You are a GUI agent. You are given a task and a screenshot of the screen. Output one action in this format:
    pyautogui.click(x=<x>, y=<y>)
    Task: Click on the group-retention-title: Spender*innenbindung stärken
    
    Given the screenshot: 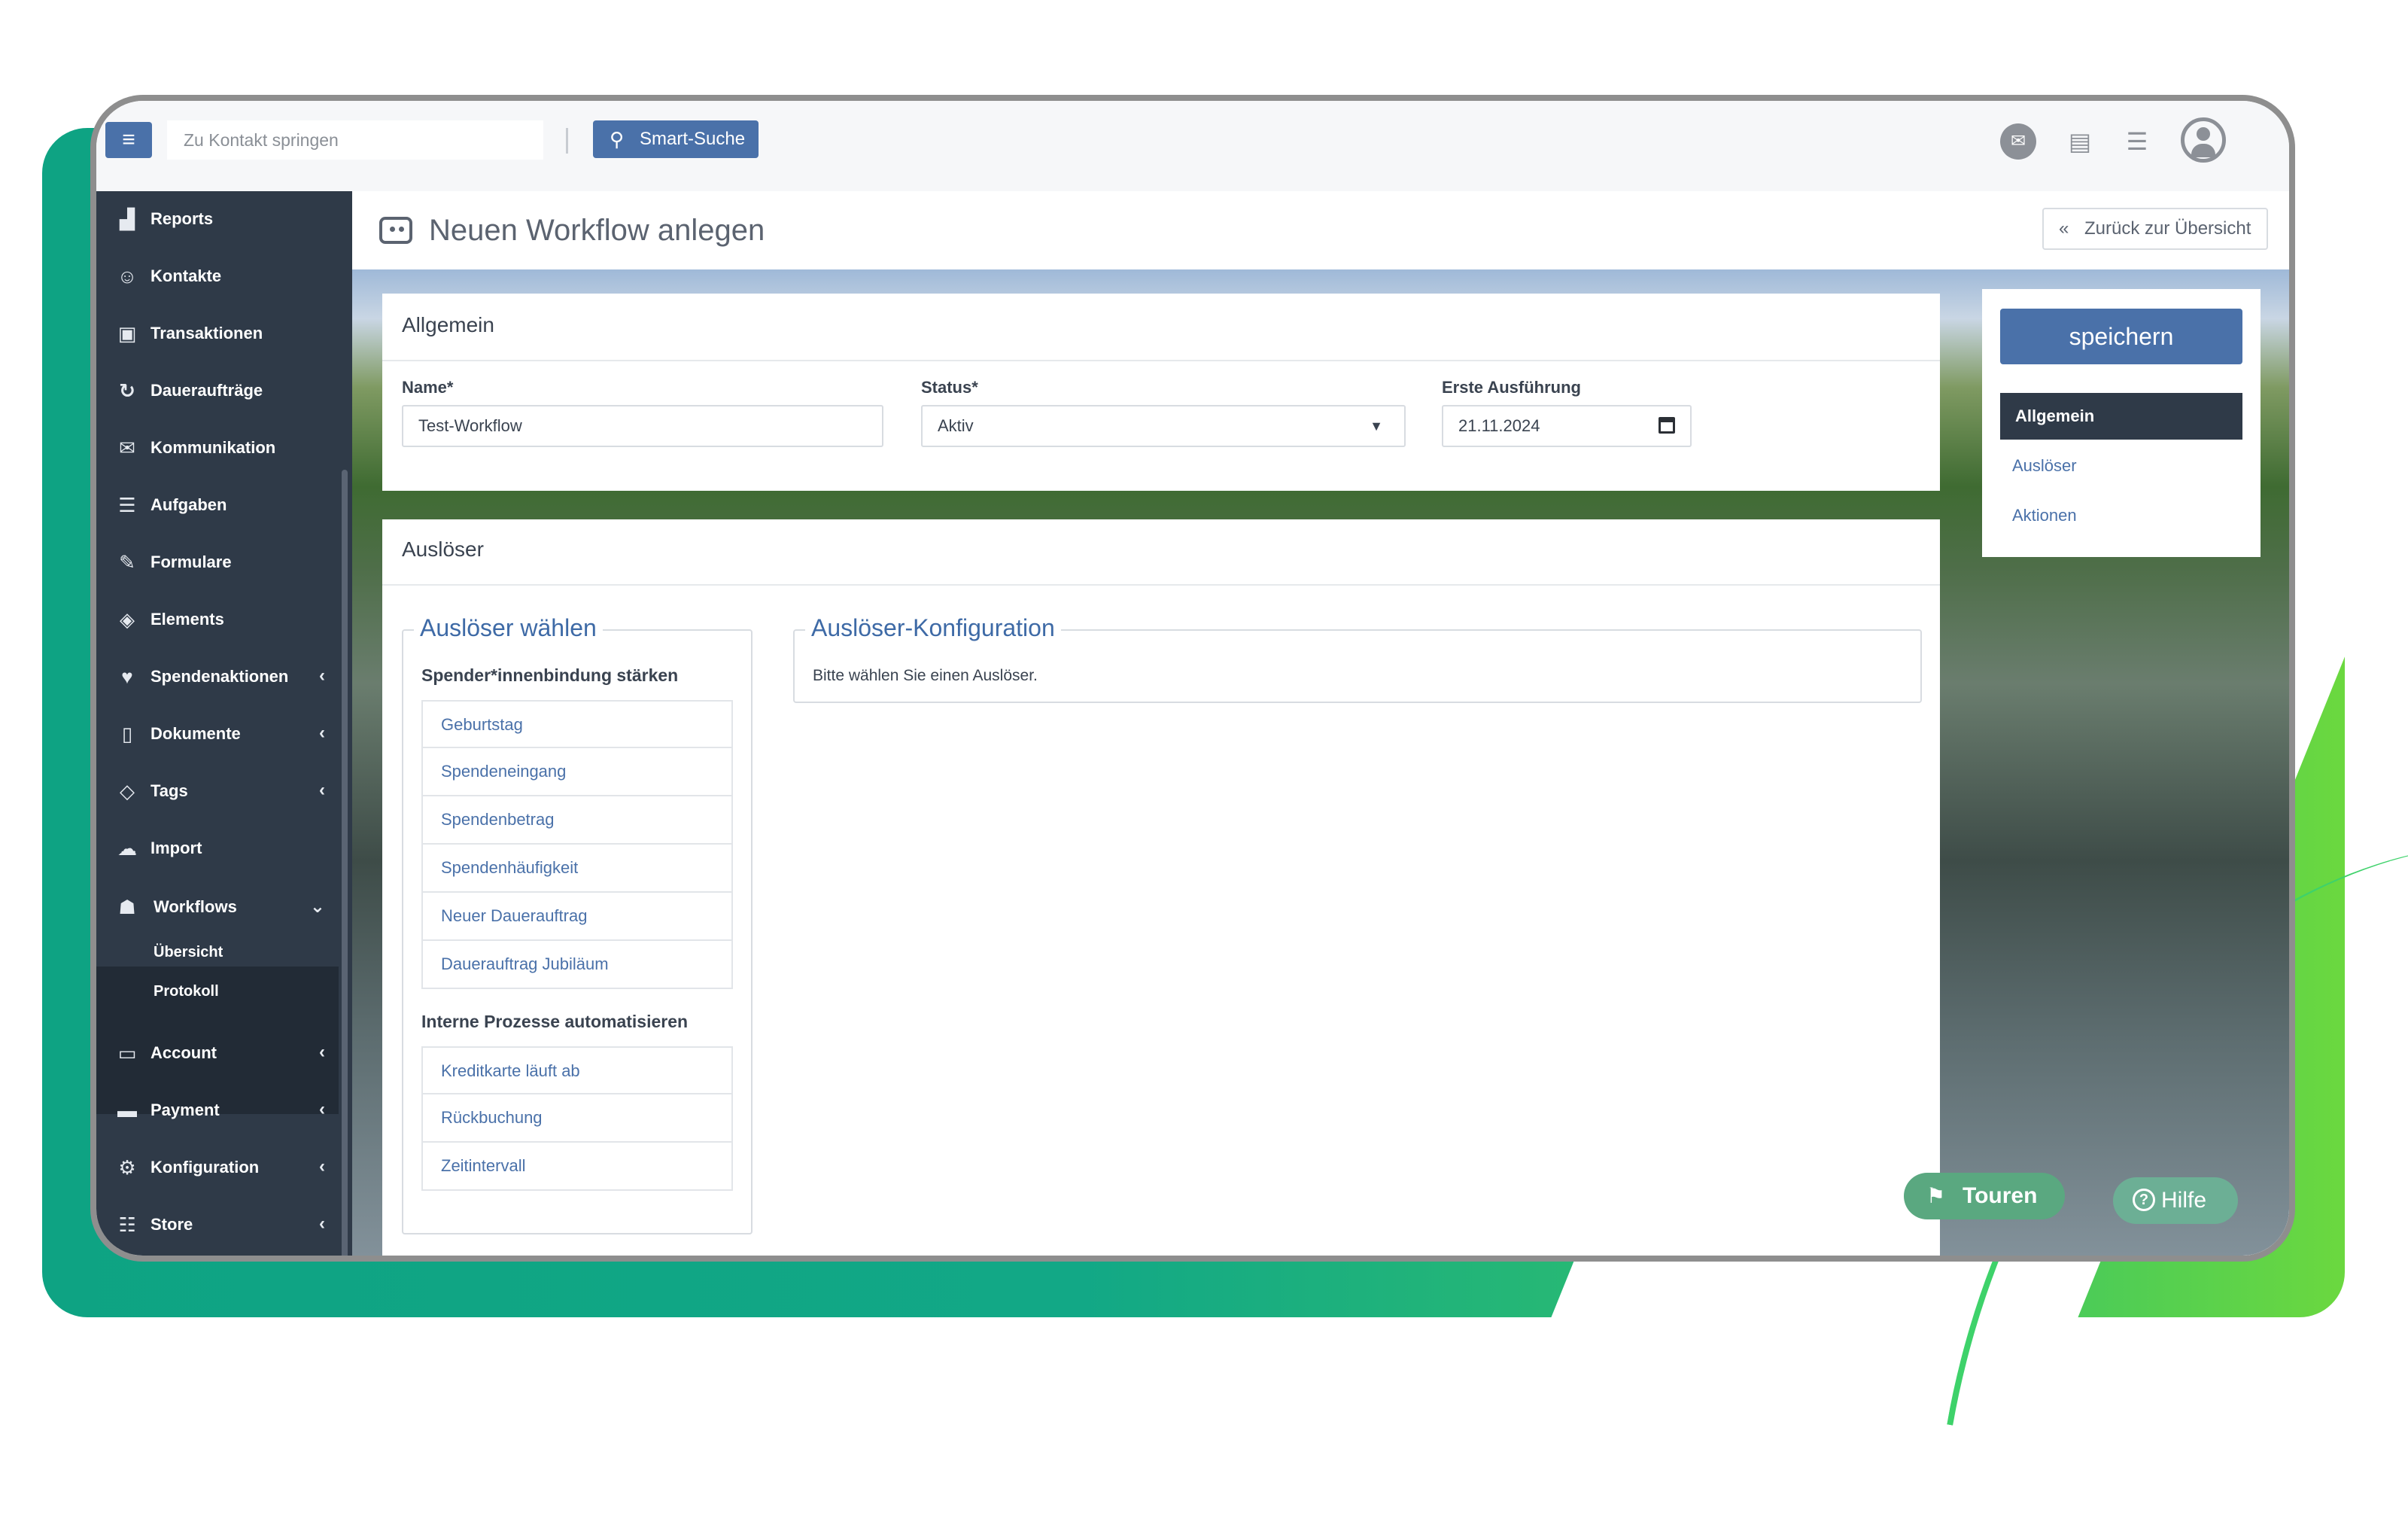 What is the action you would take?
    pyautogui.click(x=550, y=675)
    